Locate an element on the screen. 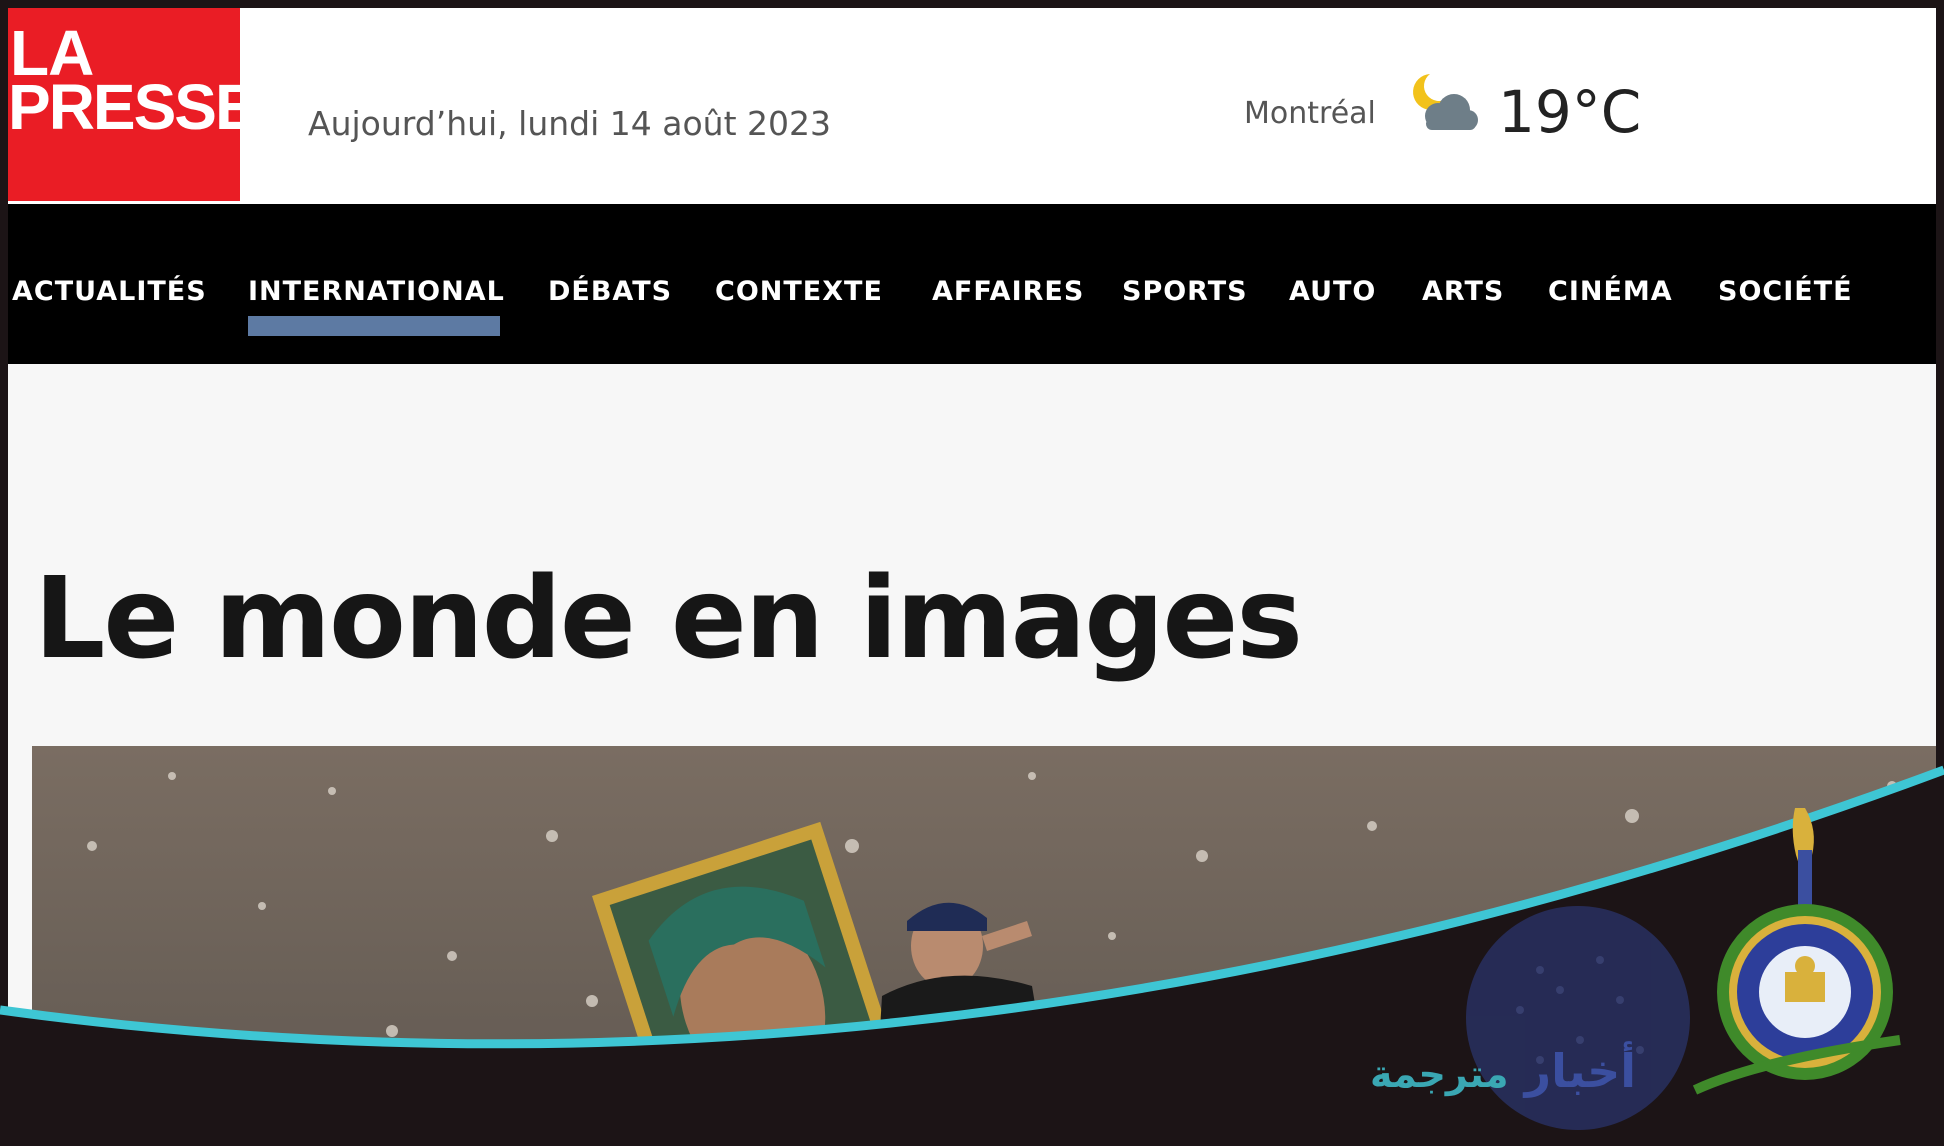 Image resolution: width=1944 pixels, height=1146 pixels. translated-news-label: أخبار مترجمة is located at coordinates (1503, 1071).